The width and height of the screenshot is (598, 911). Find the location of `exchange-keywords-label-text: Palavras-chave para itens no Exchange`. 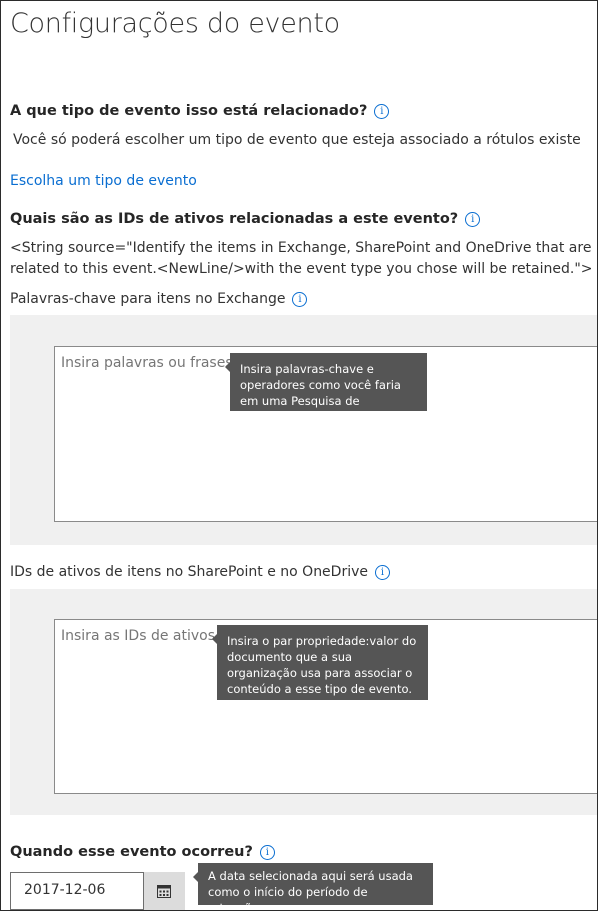

exchange-keywords-label-text: Palavras-chave para itens no Exchange is located at coordinates (148, 299).